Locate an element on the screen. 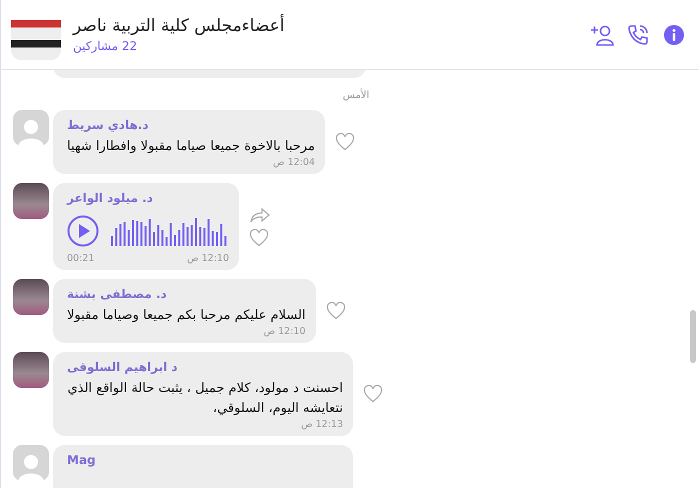  message-time: 12:04 ص is located at coordinates (293, 162).